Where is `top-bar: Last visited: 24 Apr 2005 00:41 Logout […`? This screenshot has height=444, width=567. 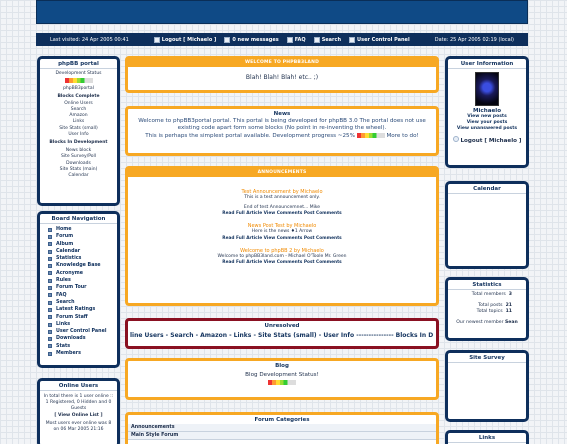 top-bar: Last visited: 24 Apr 2005 00:41 Logout [… is located at coordinates (282, 39).